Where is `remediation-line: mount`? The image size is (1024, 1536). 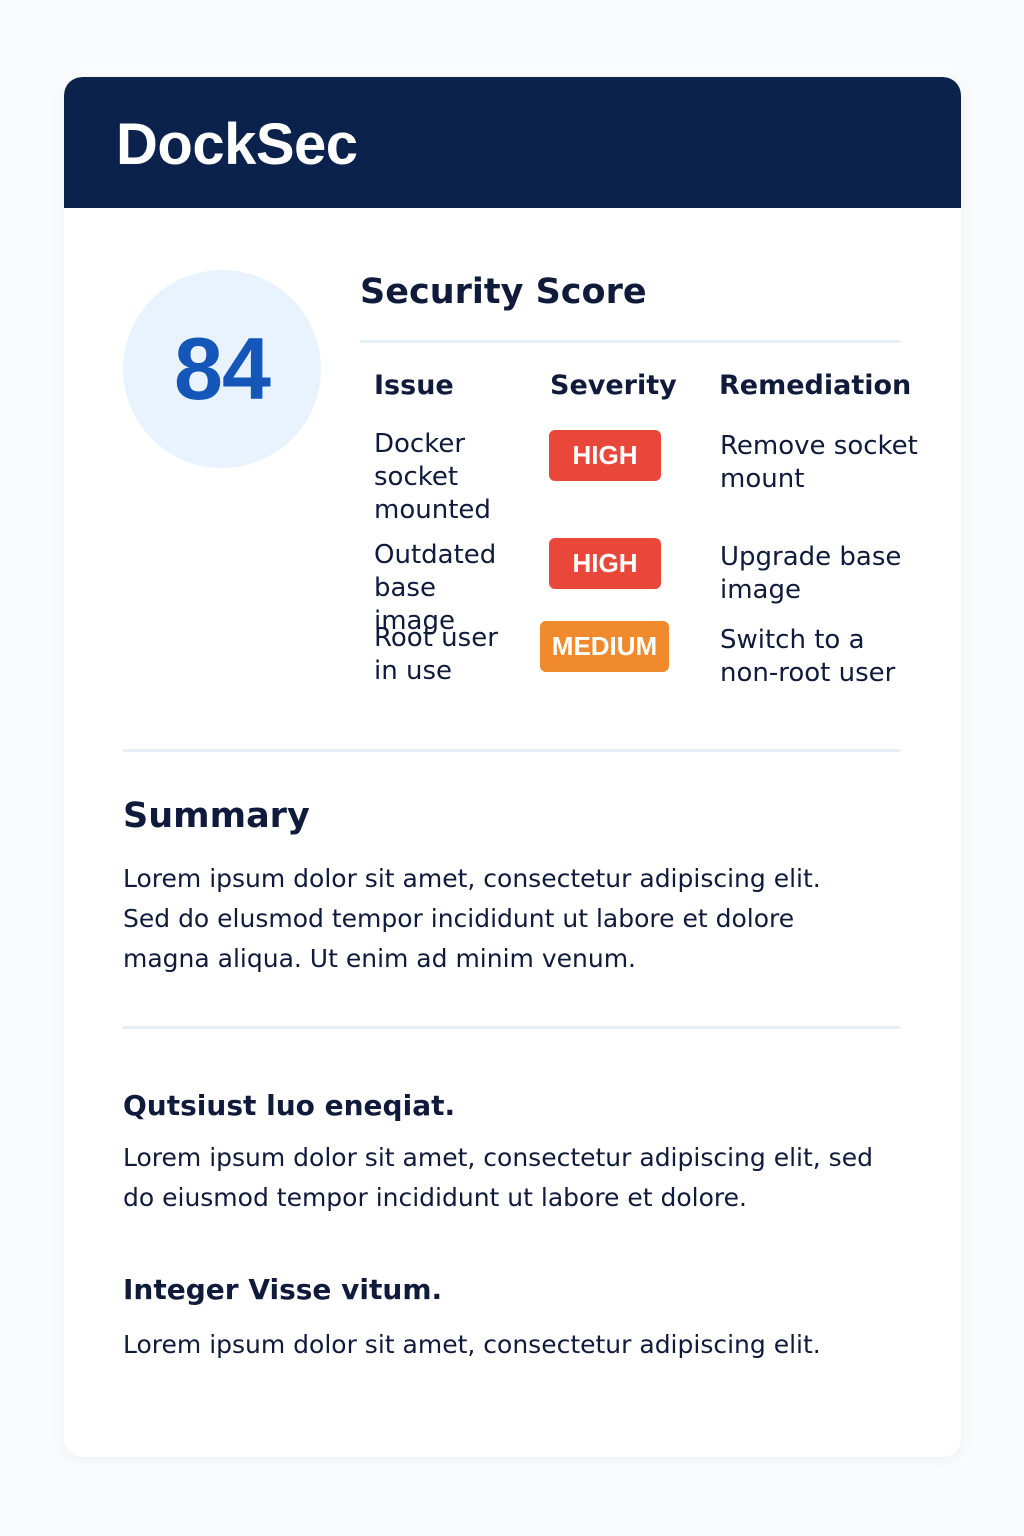 remediation-line: mount is located at coordinates (762, 479).